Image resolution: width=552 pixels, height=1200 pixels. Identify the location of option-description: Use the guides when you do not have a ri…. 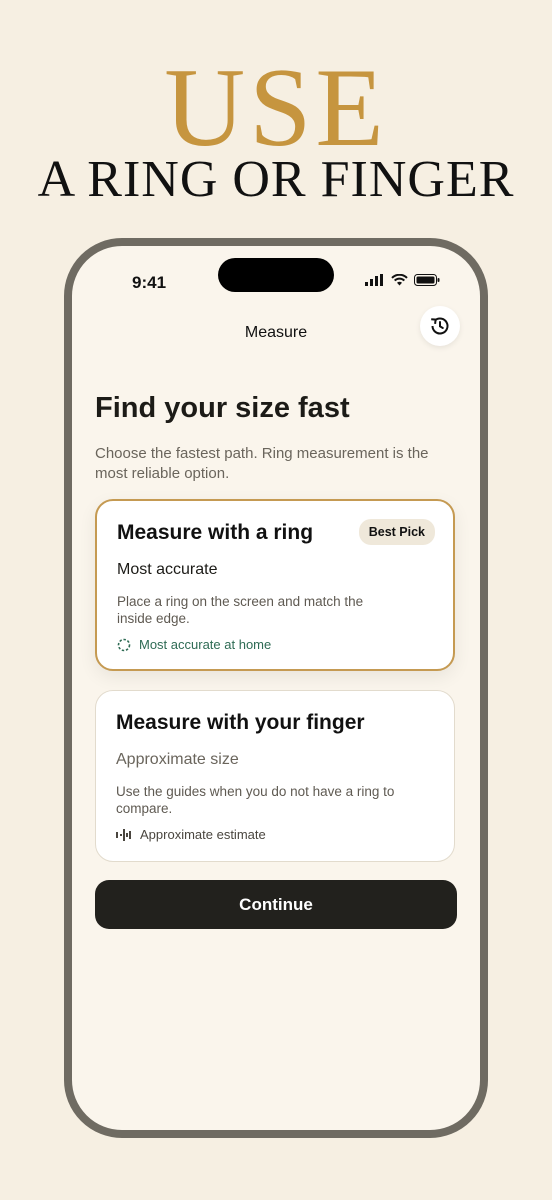
(255, 800).